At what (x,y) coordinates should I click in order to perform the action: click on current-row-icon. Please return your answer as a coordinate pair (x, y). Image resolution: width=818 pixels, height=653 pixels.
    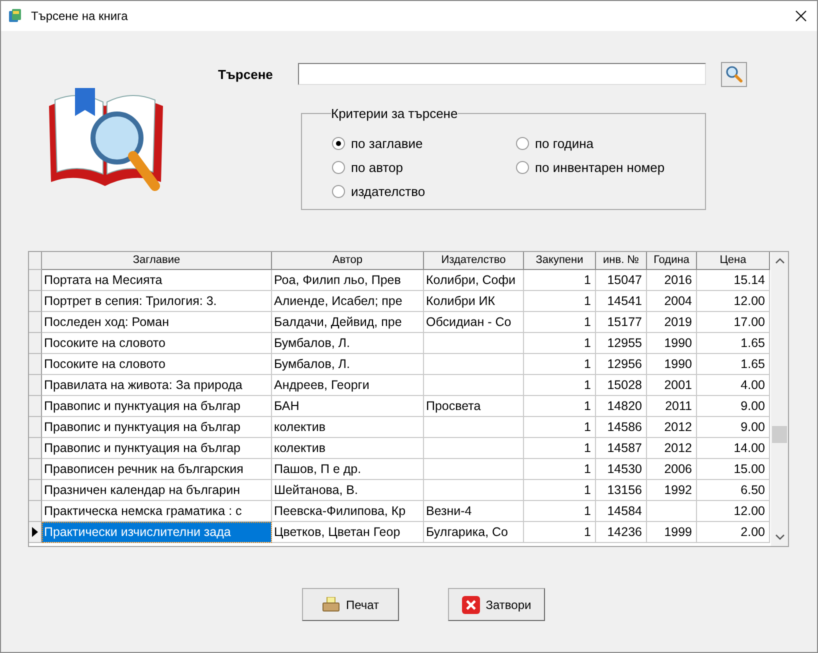
    Looking at the image, I should click on (35, 532).